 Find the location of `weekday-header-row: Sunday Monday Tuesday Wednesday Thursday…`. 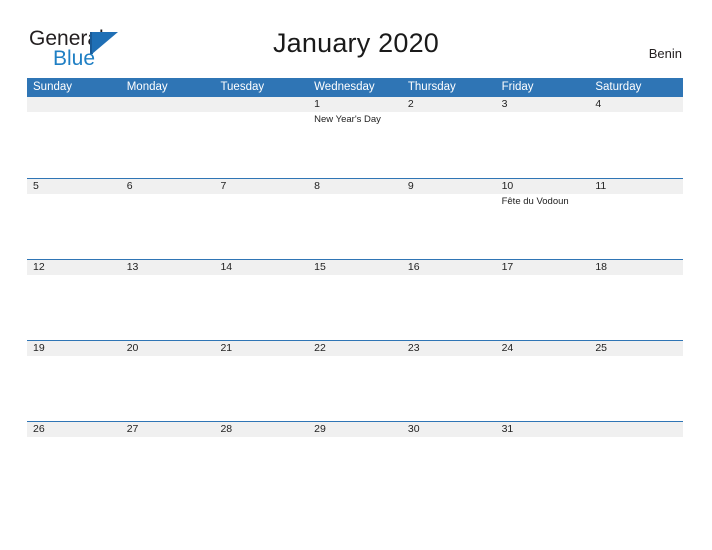

weekday-header-row: Sunday Monday Tuesday Wednesday Thursday… is located at coordinates (355, 87).